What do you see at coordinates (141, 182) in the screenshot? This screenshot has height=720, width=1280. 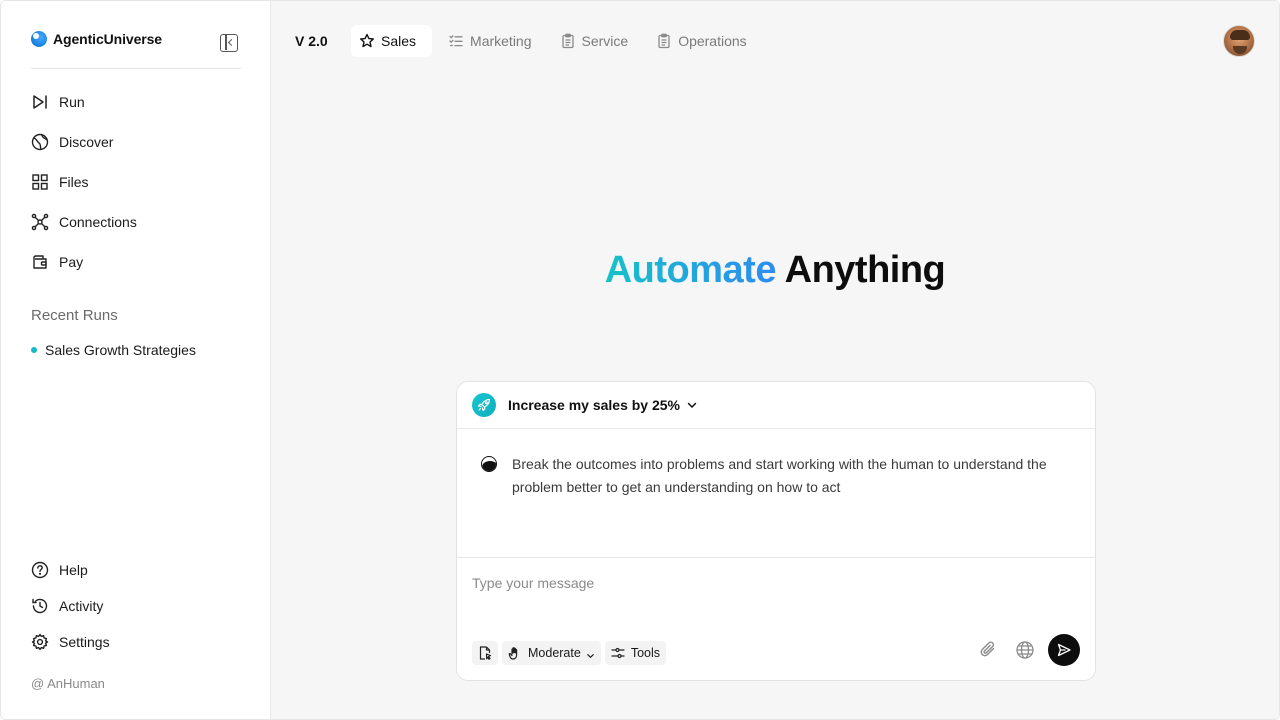 I see `sidebar-item-files: Files` at bounding box center [141, 182].